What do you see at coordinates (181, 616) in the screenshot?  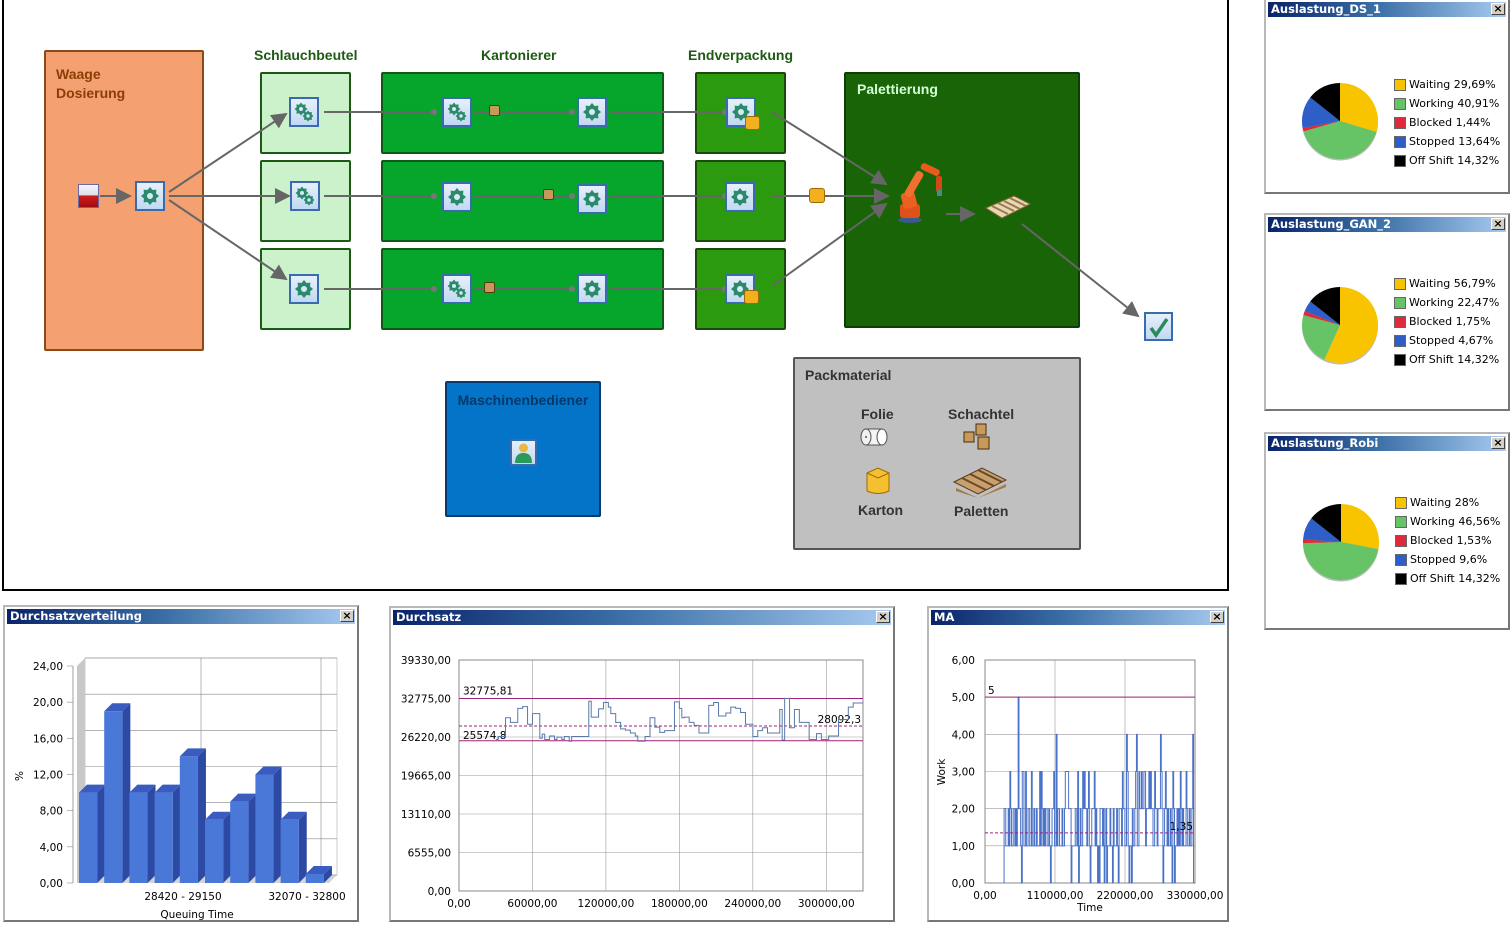 I see `window-titlebar: Durchsatzverteilung ×` at bounding box center [181, 616].